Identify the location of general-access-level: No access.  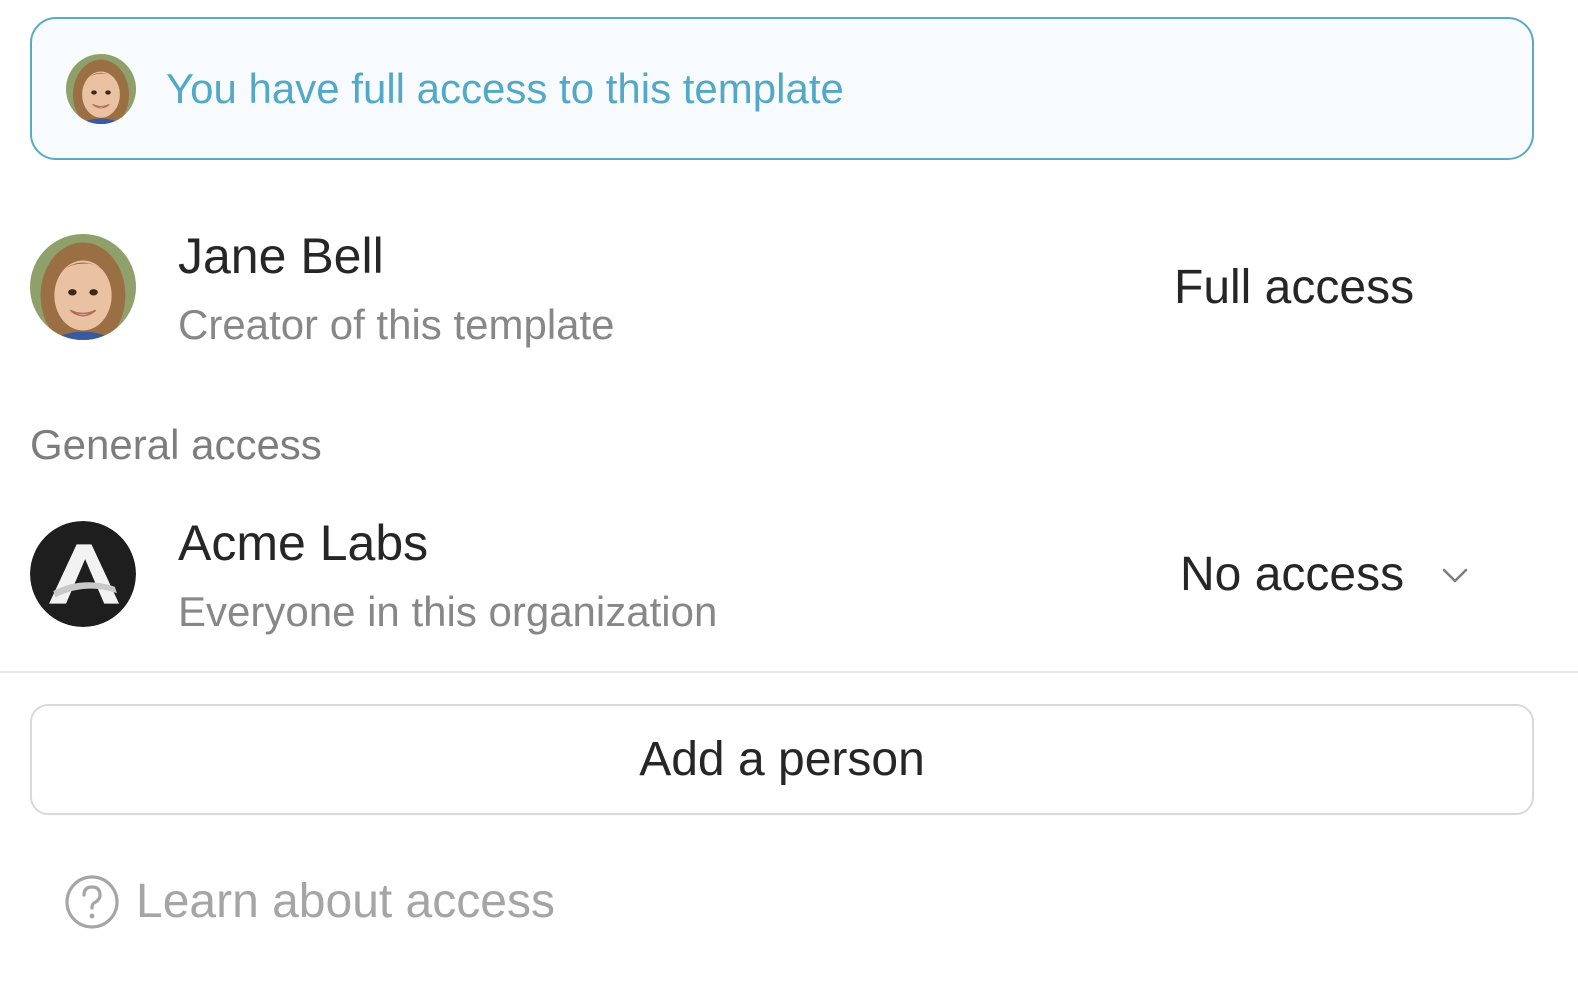
(1292, 574).